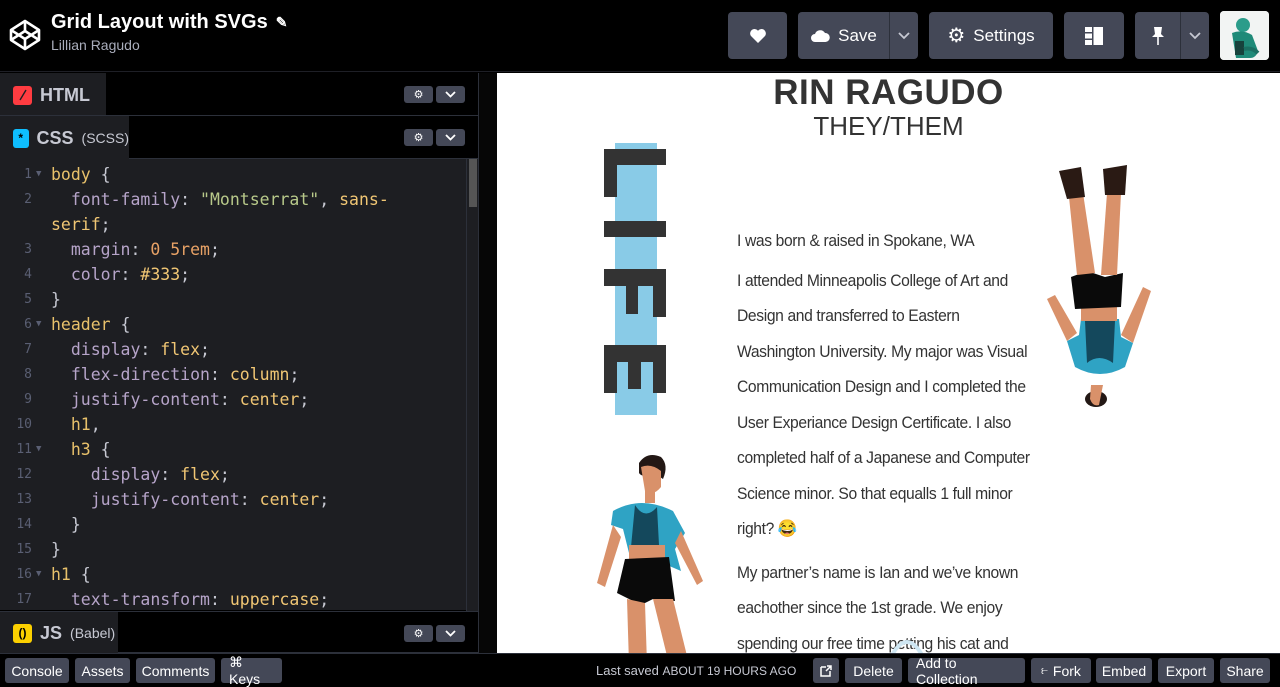 This screenshot has height=687, width=1280. What do you see at coordinates (125, 199) in the screenshot?
I see `code-token: font-family` at bounding box center [125, 199].